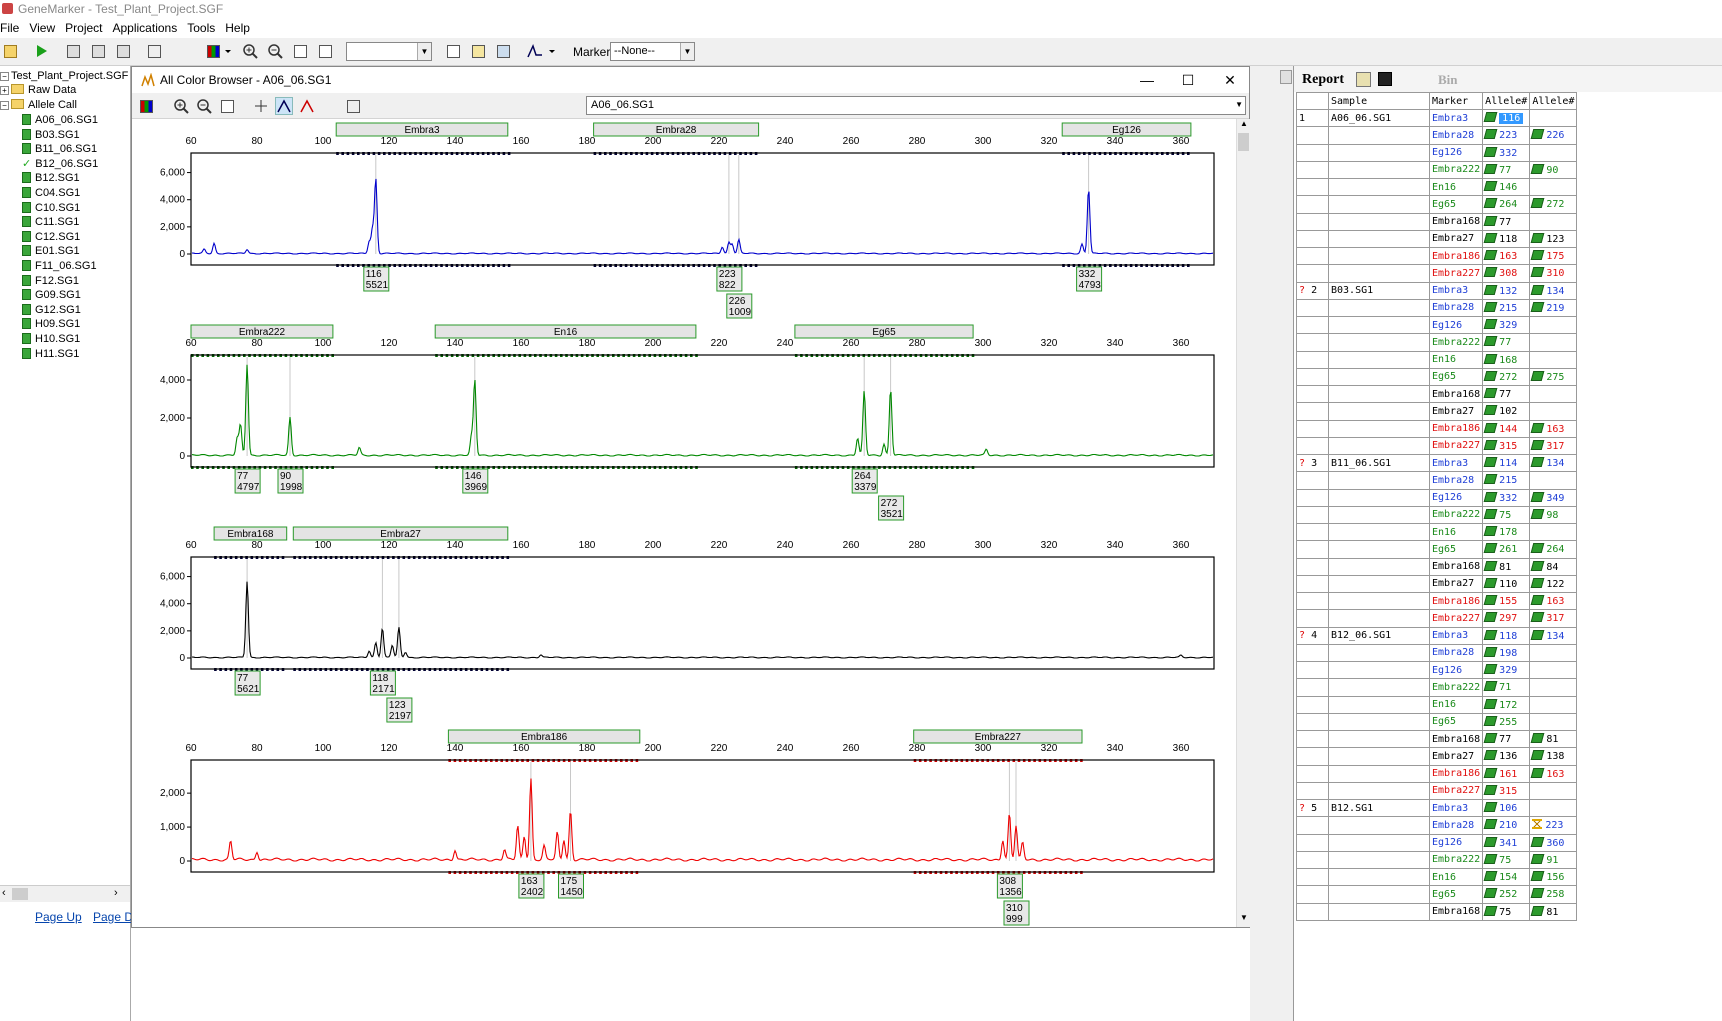 The width and height of the screenshot is (1722, 1021). I want to click on scroll-up-icon: ▲, so click(1244, 123).